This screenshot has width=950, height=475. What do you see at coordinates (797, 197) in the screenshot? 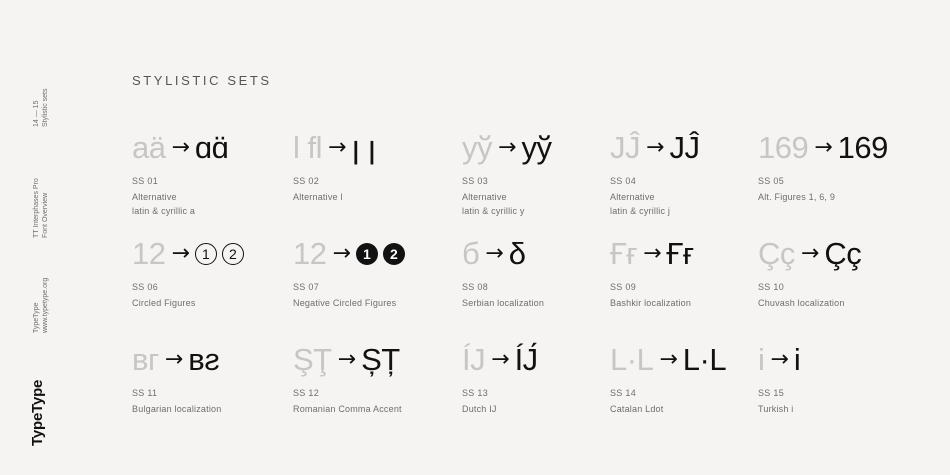
I see `description-line: Alt. Figures 1, 6, 9` at bounding box center [797, 197].